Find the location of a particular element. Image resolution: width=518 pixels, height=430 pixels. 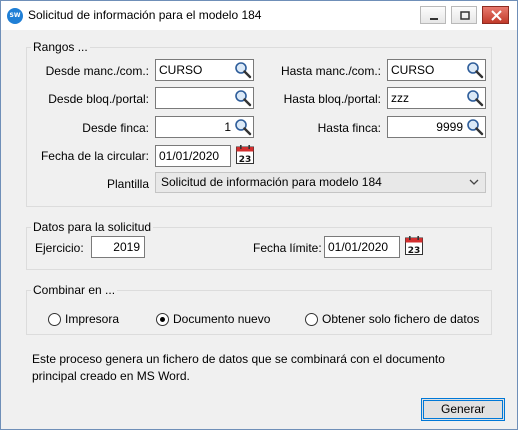

radio-obtener-fichero-label: Obtener solo fichero de datos is located at coordinates (401, 319).